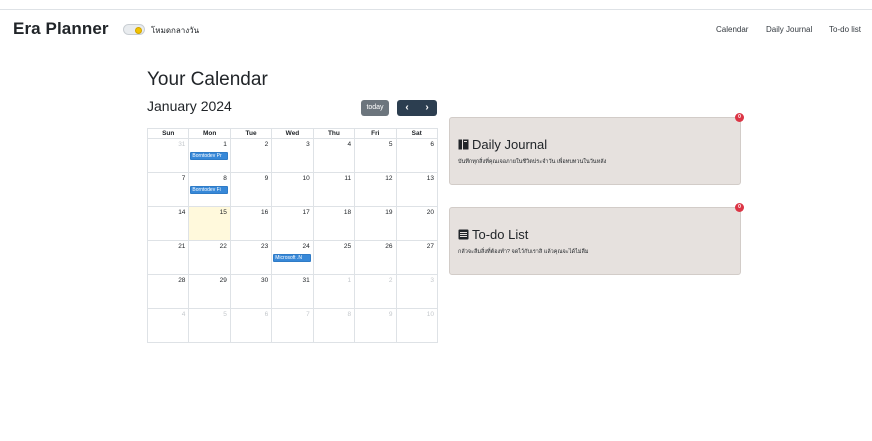  Describe the element at coordinates (251, 292) in the screenshot. I see `calendar-day-cell: 30` at that location.